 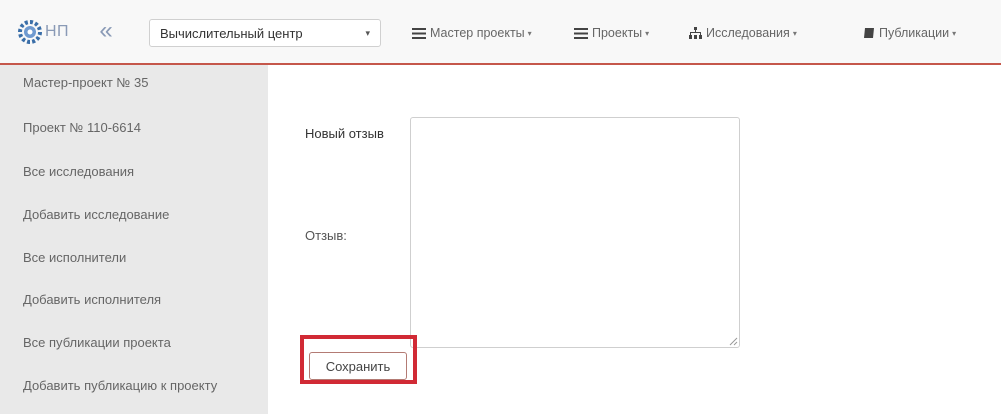 What do you see at coordinates (367, 32) in the screenshot?
I see `chevron-down-icon: ▾` at bounding box center [367, 32].